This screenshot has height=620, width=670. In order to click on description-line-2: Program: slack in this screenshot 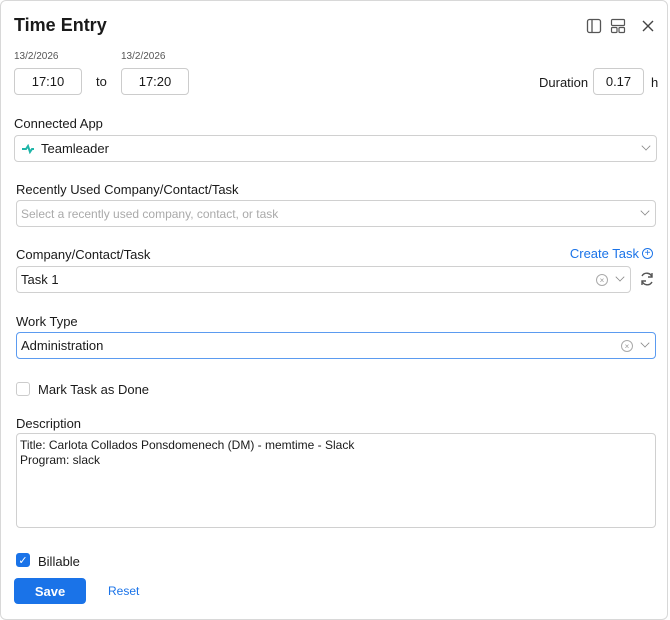, I will do `click(60, 460)`.